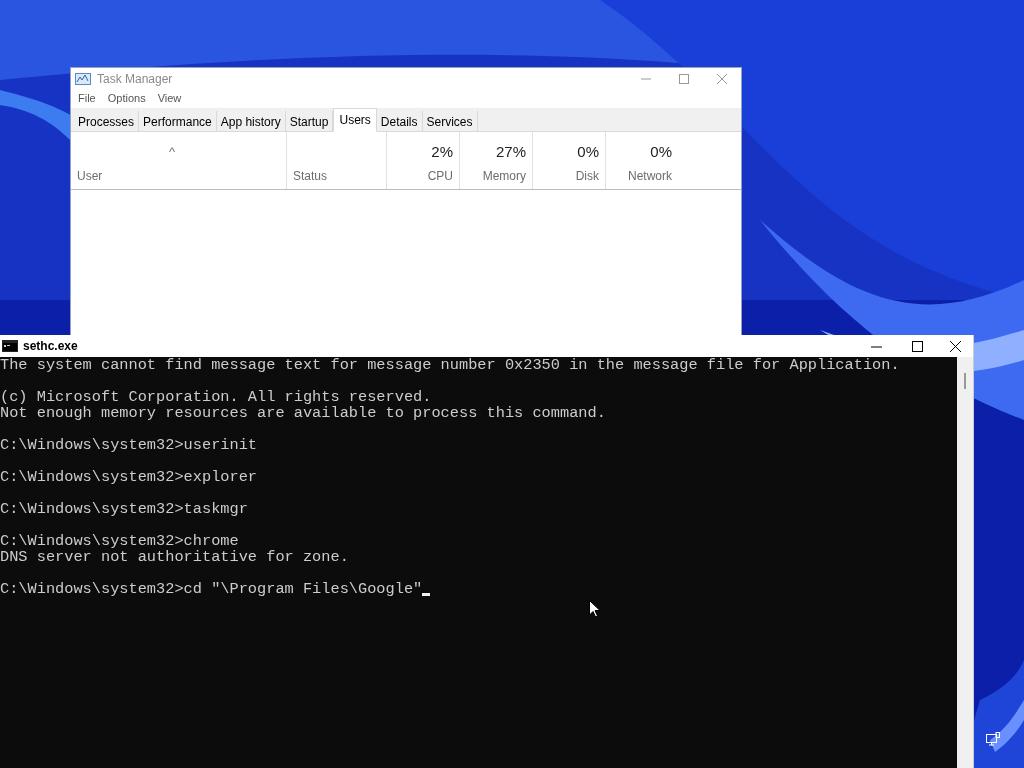 The height and width of the screenshot is (768, 1024). What do you see at coordinates (965, 562) in the screenshot?
I see `scrollbar` at bounding box center [965, 562].